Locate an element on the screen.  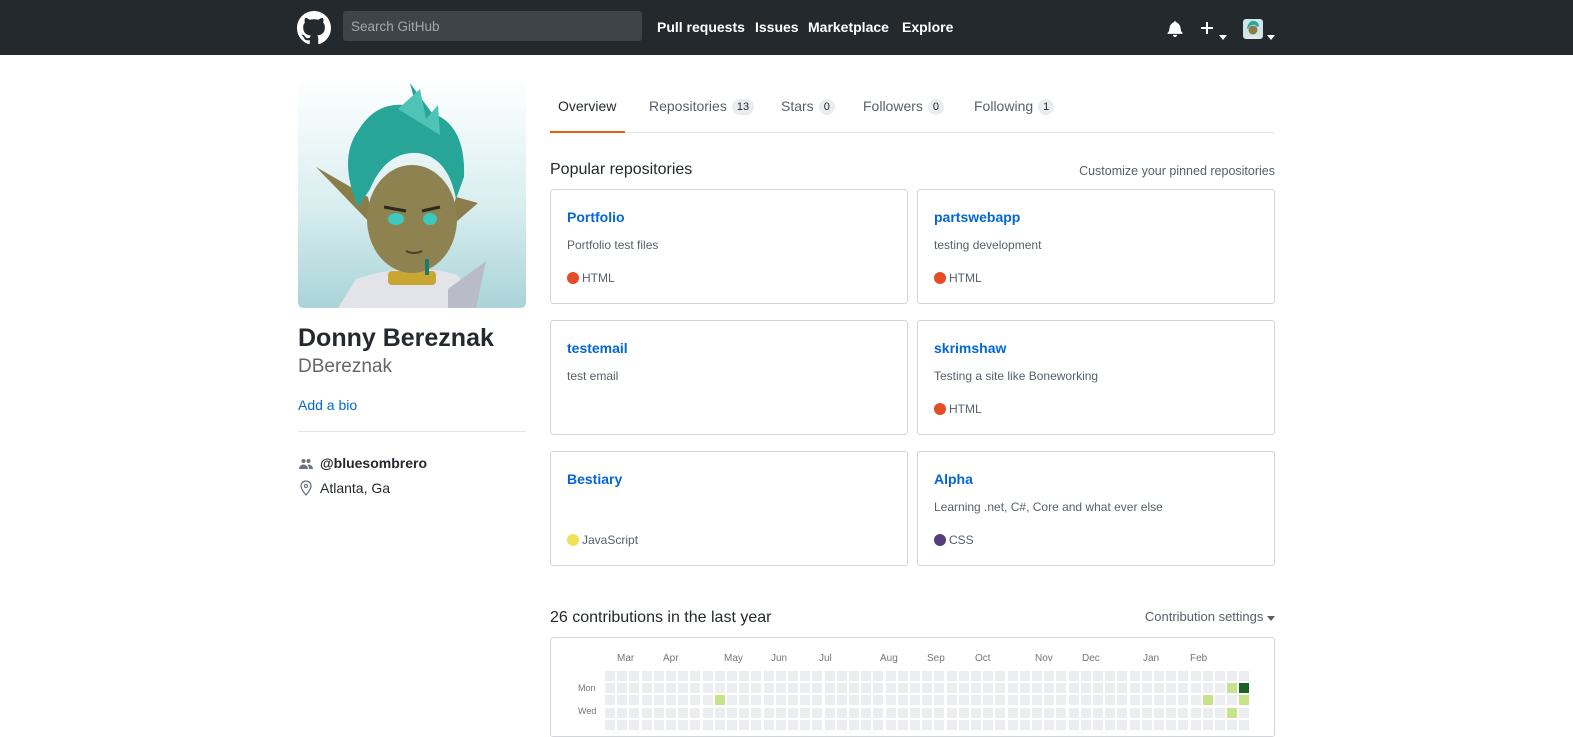
bell-icon is located at coordinates (1175, 31).